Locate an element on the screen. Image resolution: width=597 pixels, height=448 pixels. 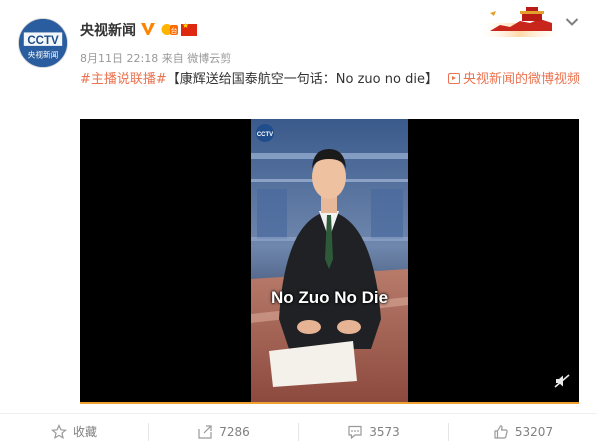
avatar-caption: 央视新闻 is located at coordinates (43, 54).